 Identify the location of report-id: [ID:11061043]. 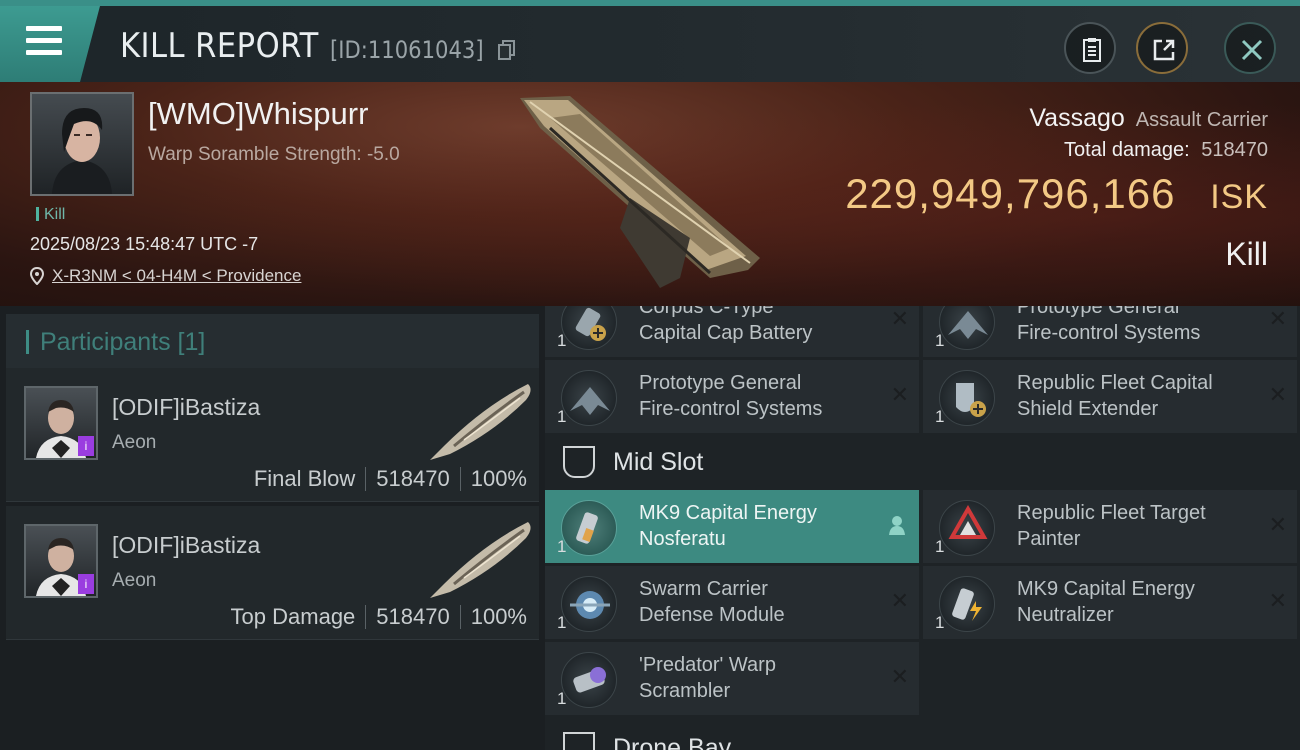
(407, 50).